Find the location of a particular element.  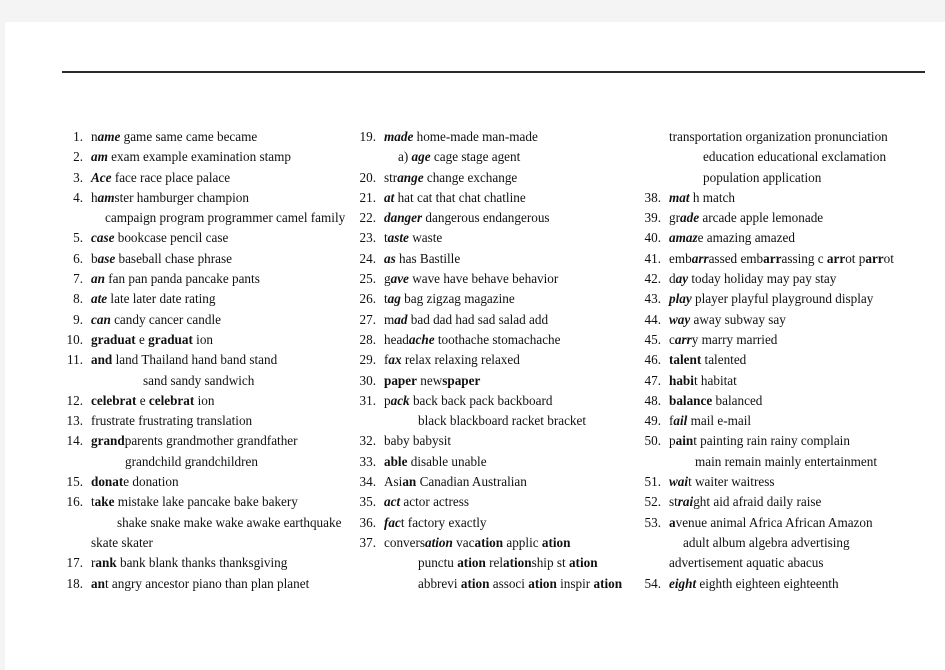

word-text: population application is located at coordinates (762, 177).